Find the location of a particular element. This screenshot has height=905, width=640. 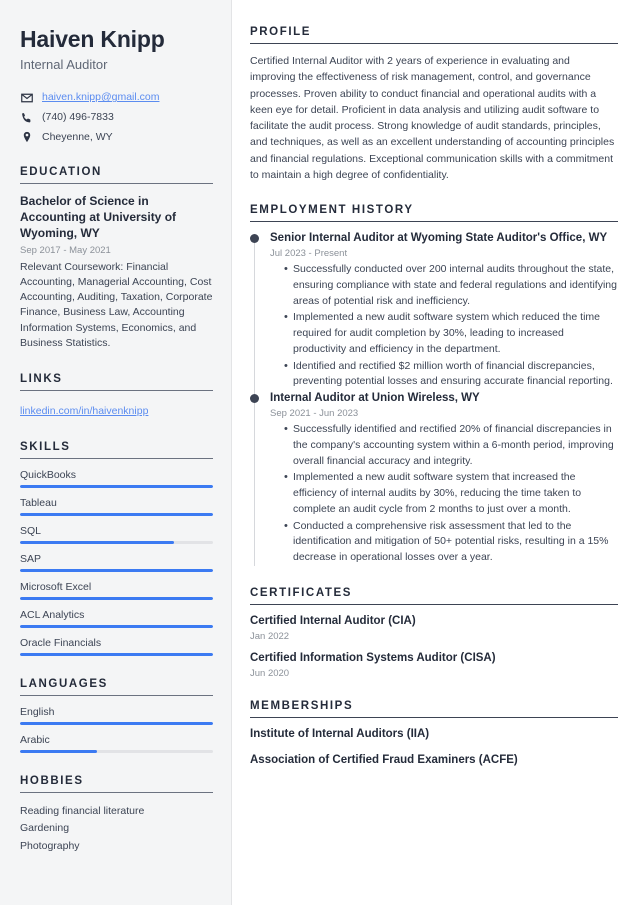

skill-label: Microsoft Excel is located at coordinates (56, 587).